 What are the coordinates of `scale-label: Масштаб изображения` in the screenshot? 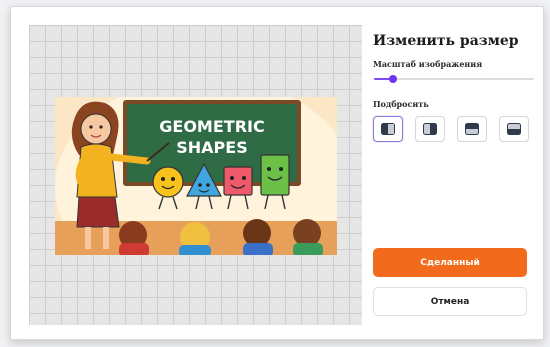 It's located at (428, 64).